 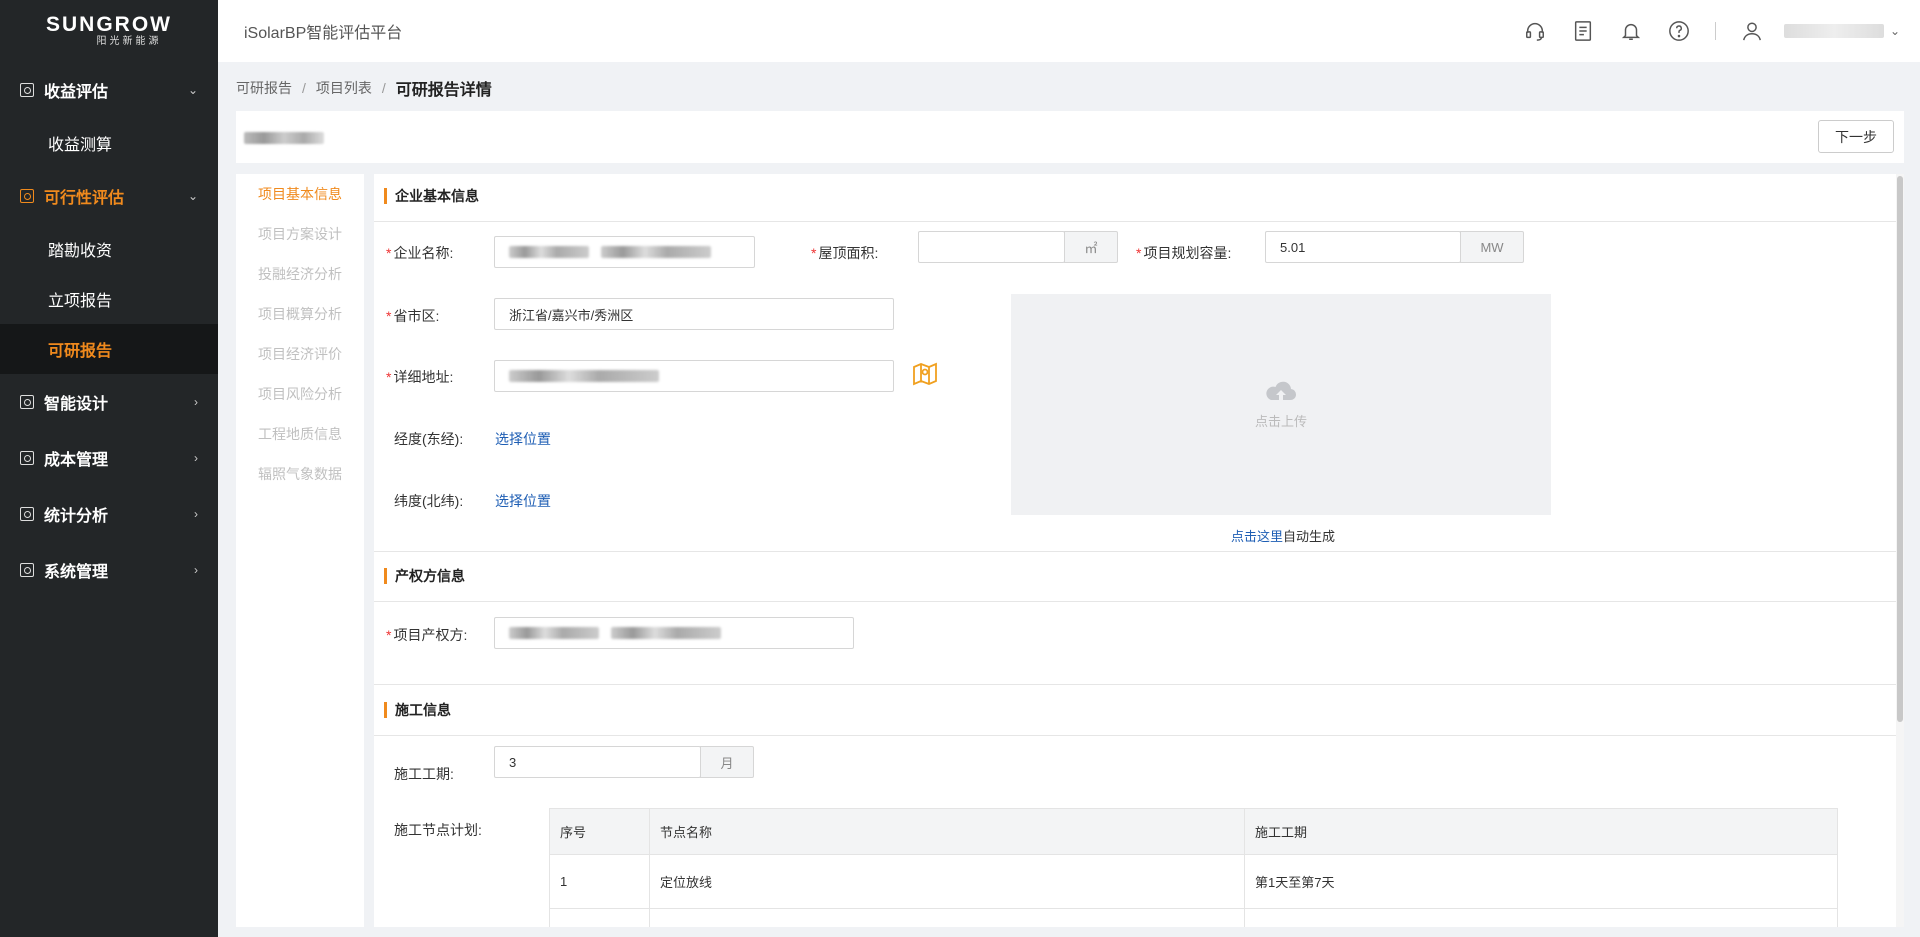 I want to click on user-icon, so click(x=1752, y=31).